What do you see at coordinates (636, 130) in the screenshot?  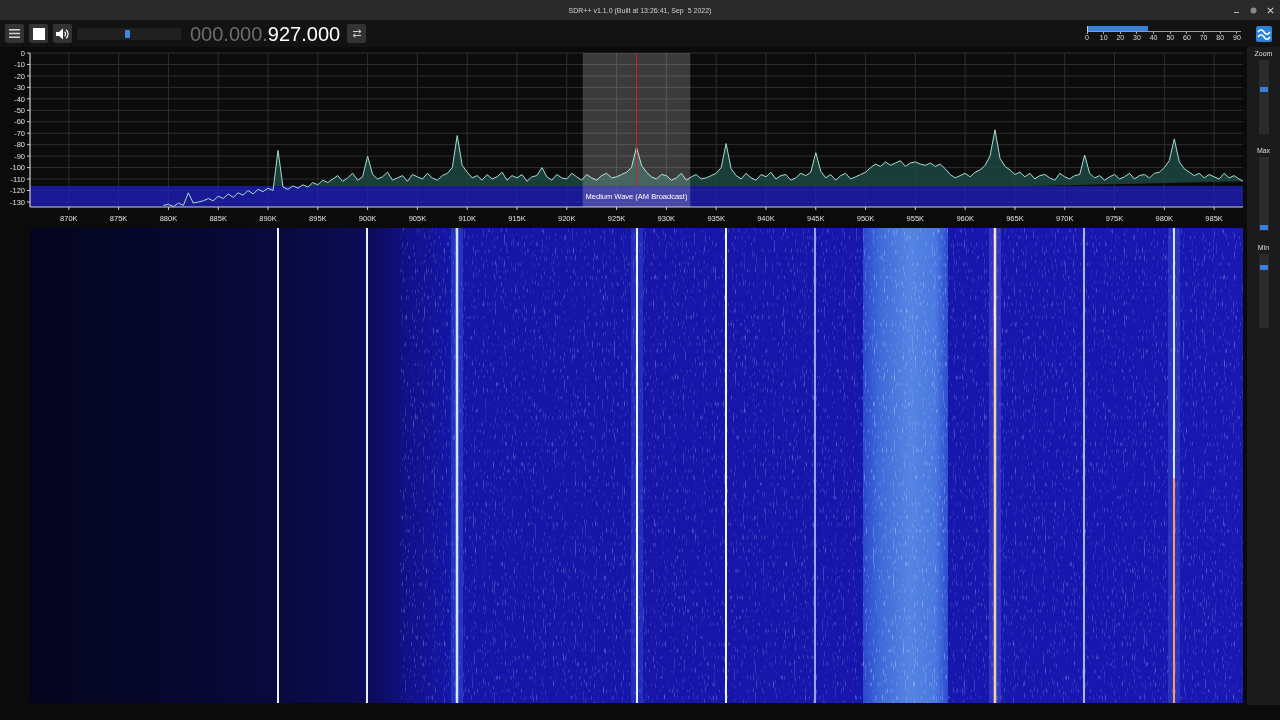 I see `vfo-marker` at bounding box center [636, 130].